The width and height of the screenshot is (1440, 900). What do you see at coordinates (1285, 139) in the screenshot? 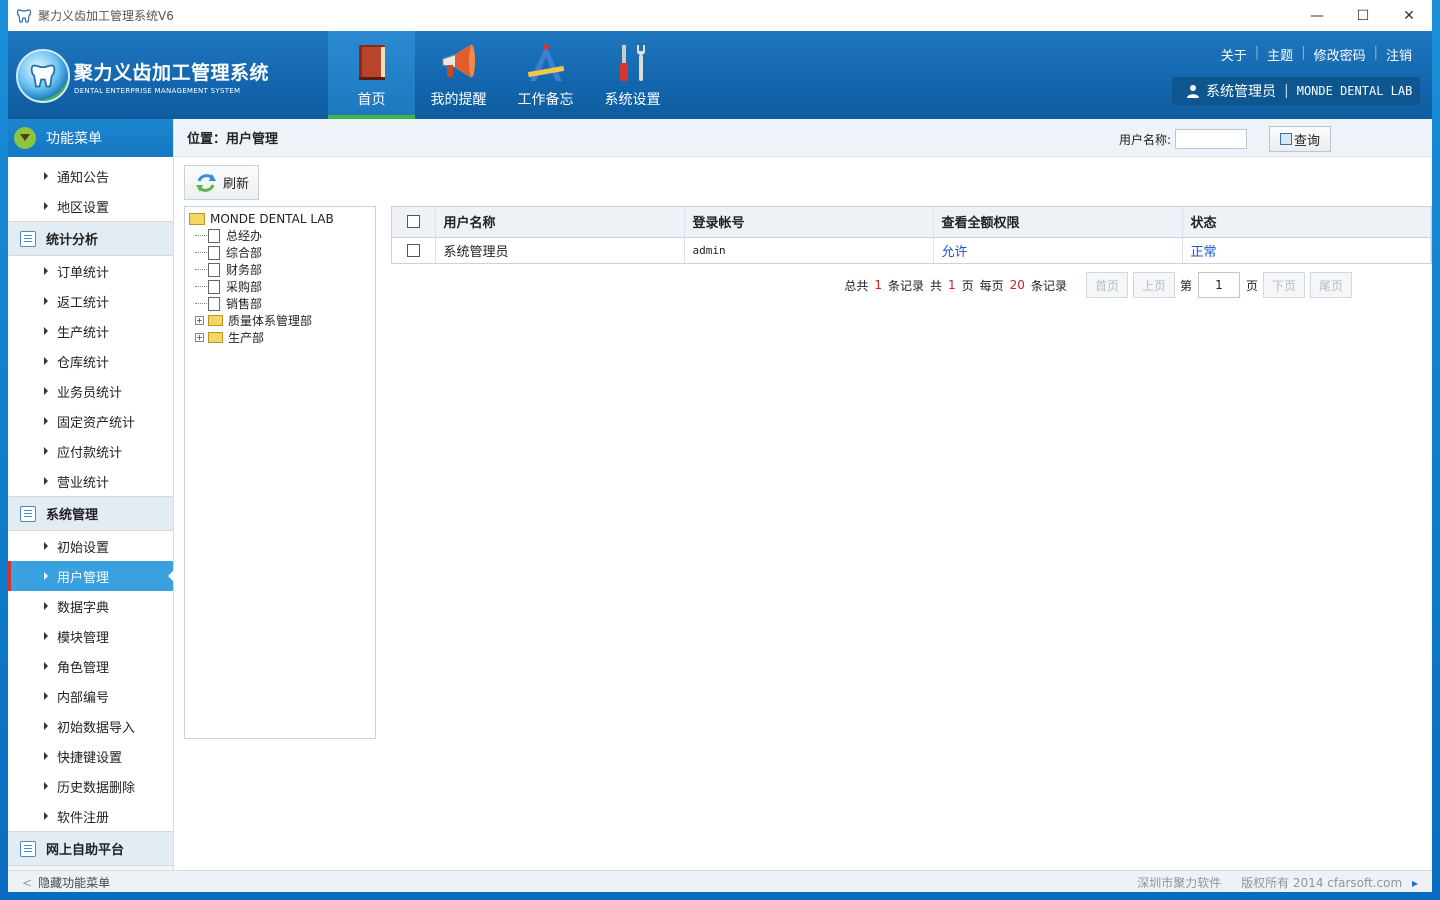
I see `search-icon` at bounding box center [1285, 139].